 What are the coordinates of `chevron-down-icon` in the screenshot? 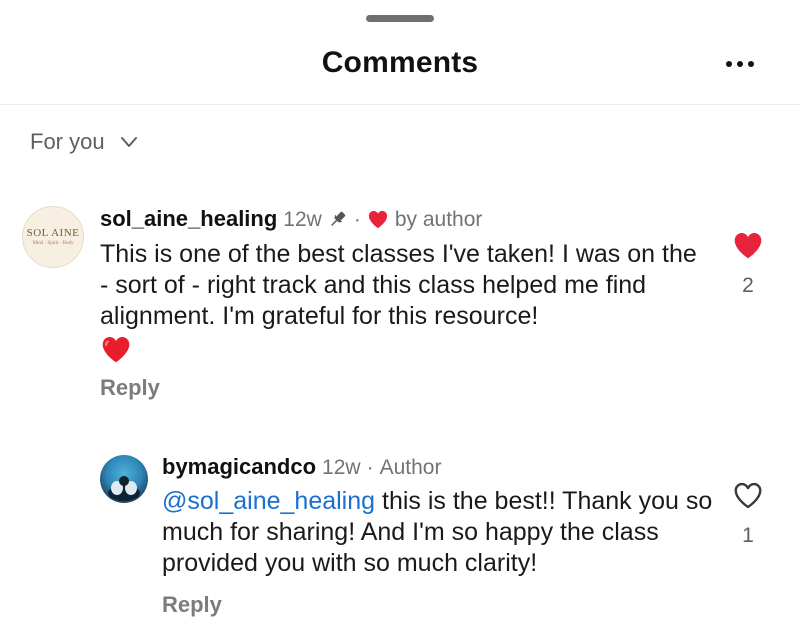 It's located at (128, 142).